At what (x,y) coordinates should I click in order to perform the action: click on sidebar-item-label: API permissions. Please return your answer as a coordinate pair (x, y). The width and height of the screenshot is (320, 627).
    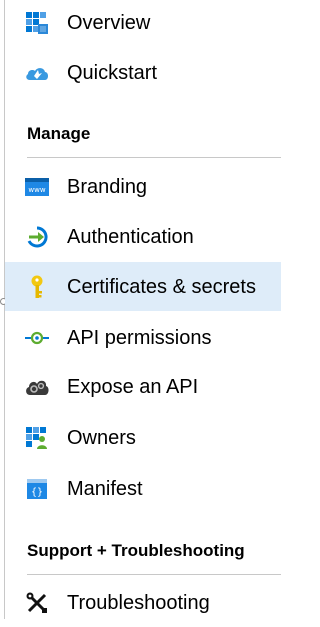
    Looking at the image, I should click on (139, 338).